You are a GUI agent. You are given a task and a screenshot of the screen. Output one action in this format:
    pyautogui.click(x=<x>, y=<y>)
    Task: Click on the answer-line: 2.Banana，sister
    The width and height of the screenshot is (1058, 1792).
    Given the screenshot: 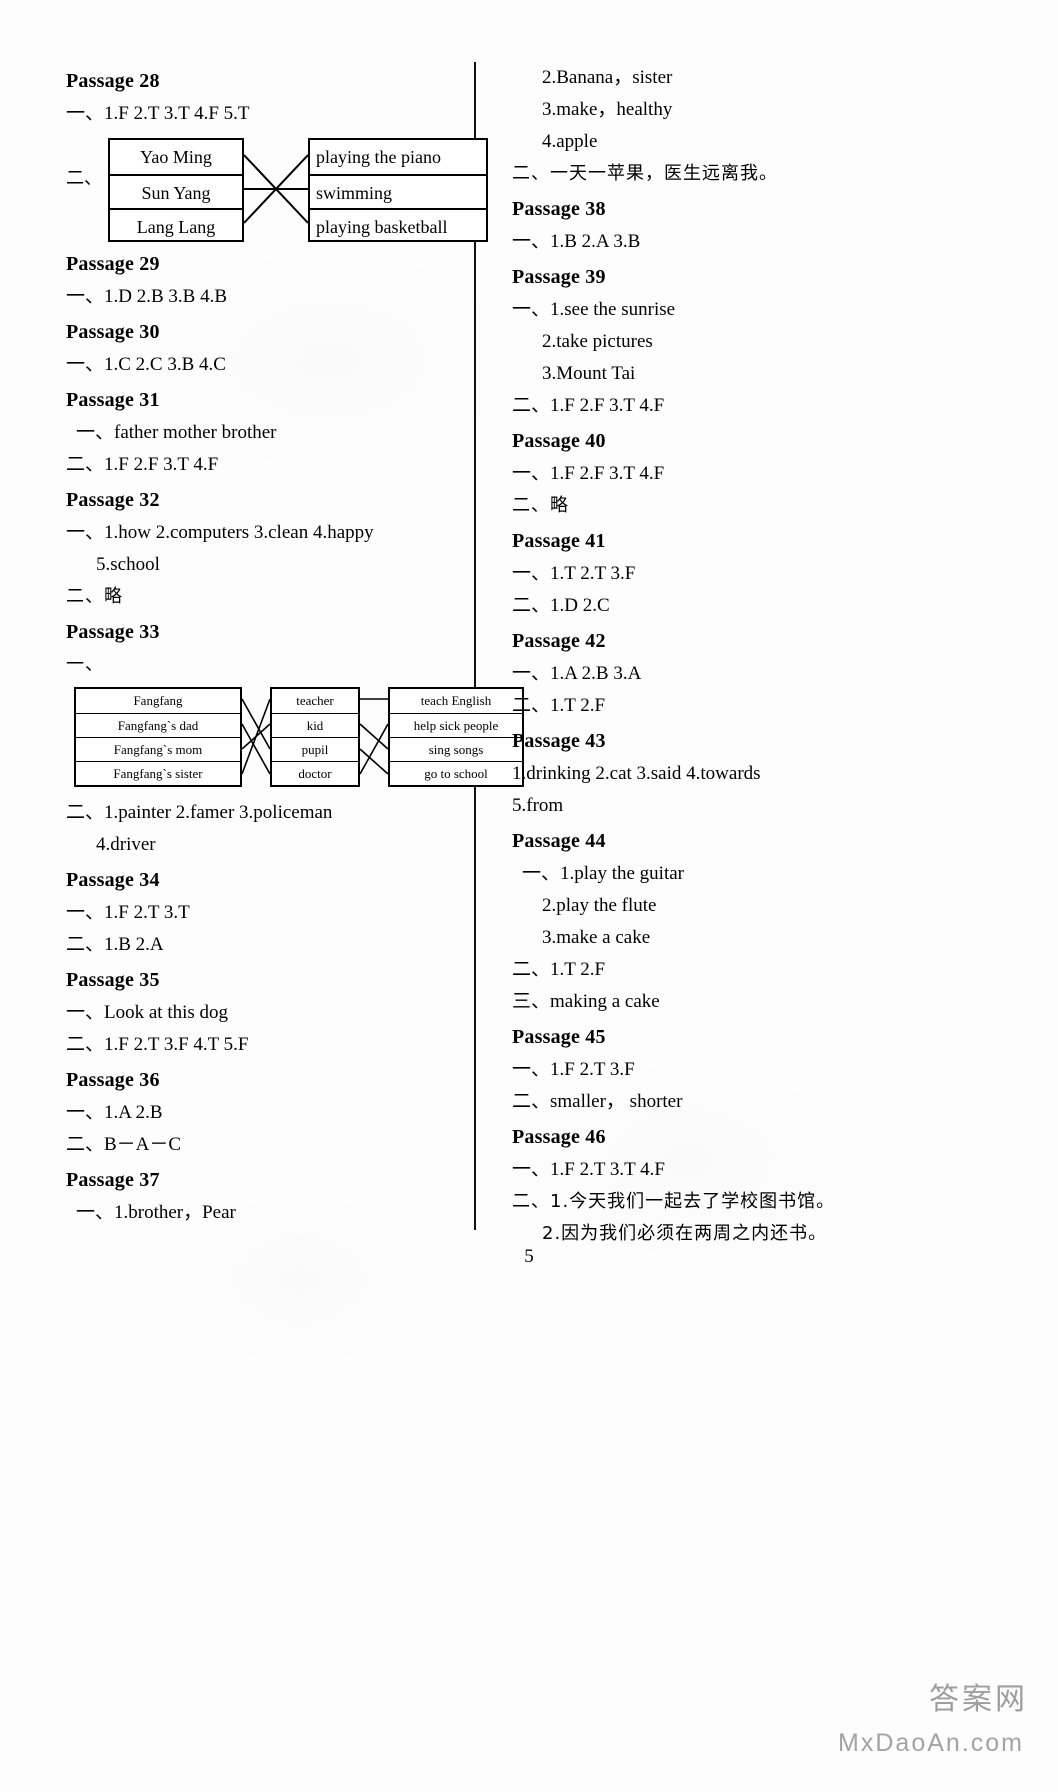 What is the action you would take?
    pyautogui.click(x=607, y=77)
    